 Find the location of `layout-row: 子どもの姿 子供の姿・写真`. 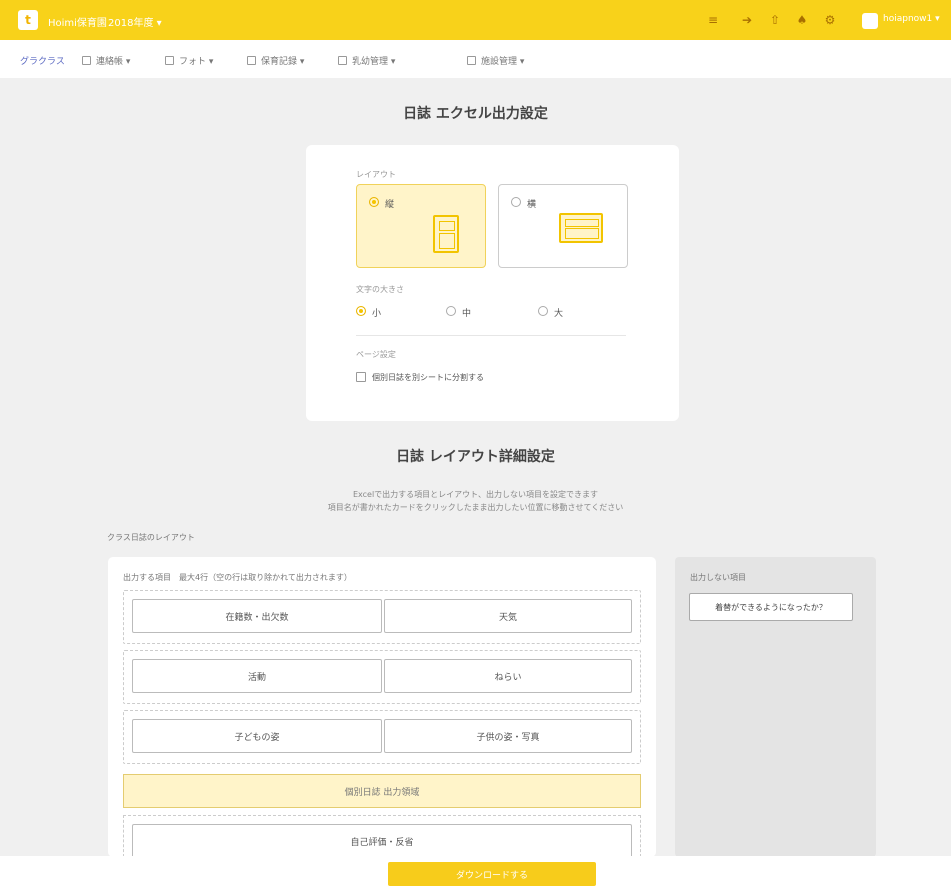

layout-row: 子どもの姿 子供の姿・写真 is located at coordinates (382, 737).